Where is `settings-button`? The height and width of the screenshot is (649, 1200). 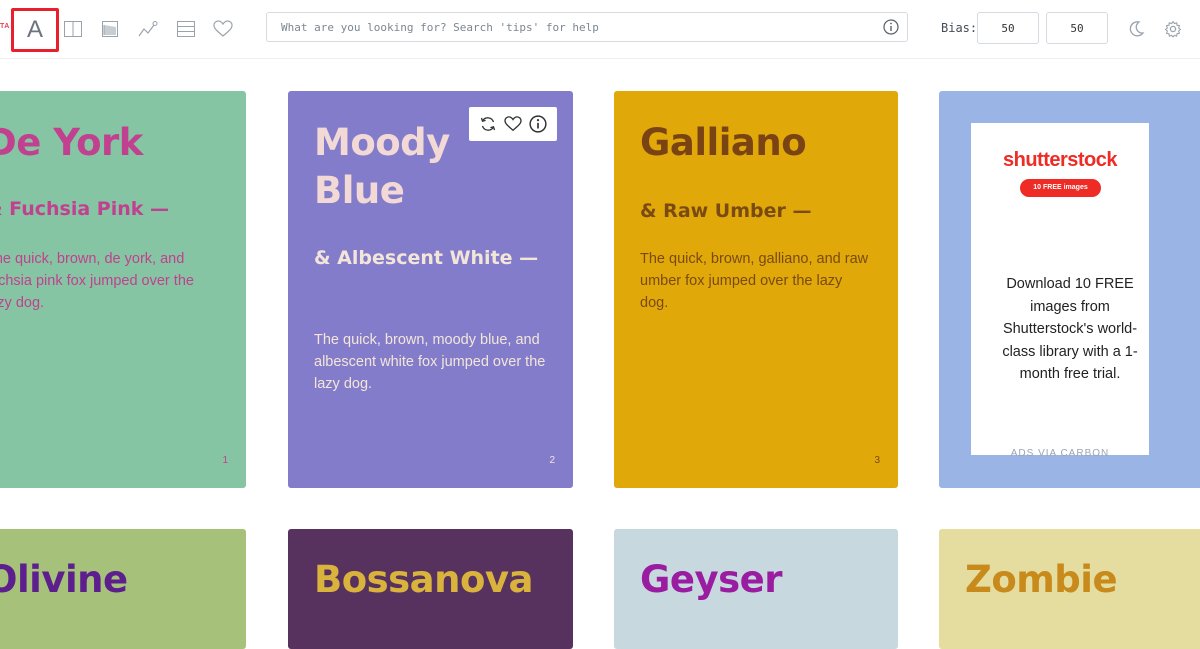 settings-button is located at coordinates (1173, 29).